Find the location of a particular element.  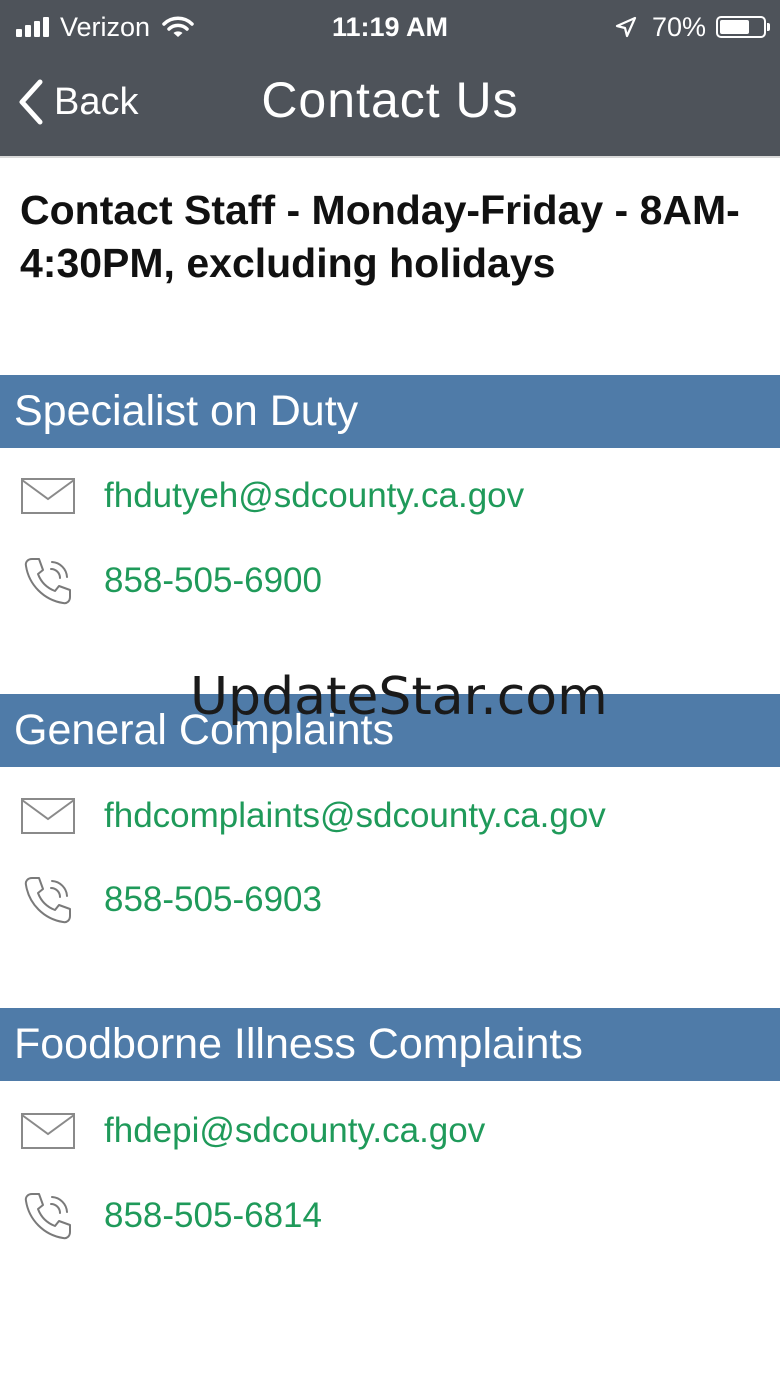

battery-fill is located at coordinates (734, 27).